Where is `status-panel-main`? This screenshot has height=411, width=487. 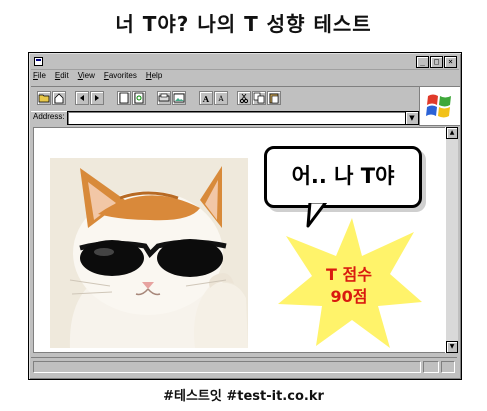 status-panel-main is located at coordinates (227, 367).